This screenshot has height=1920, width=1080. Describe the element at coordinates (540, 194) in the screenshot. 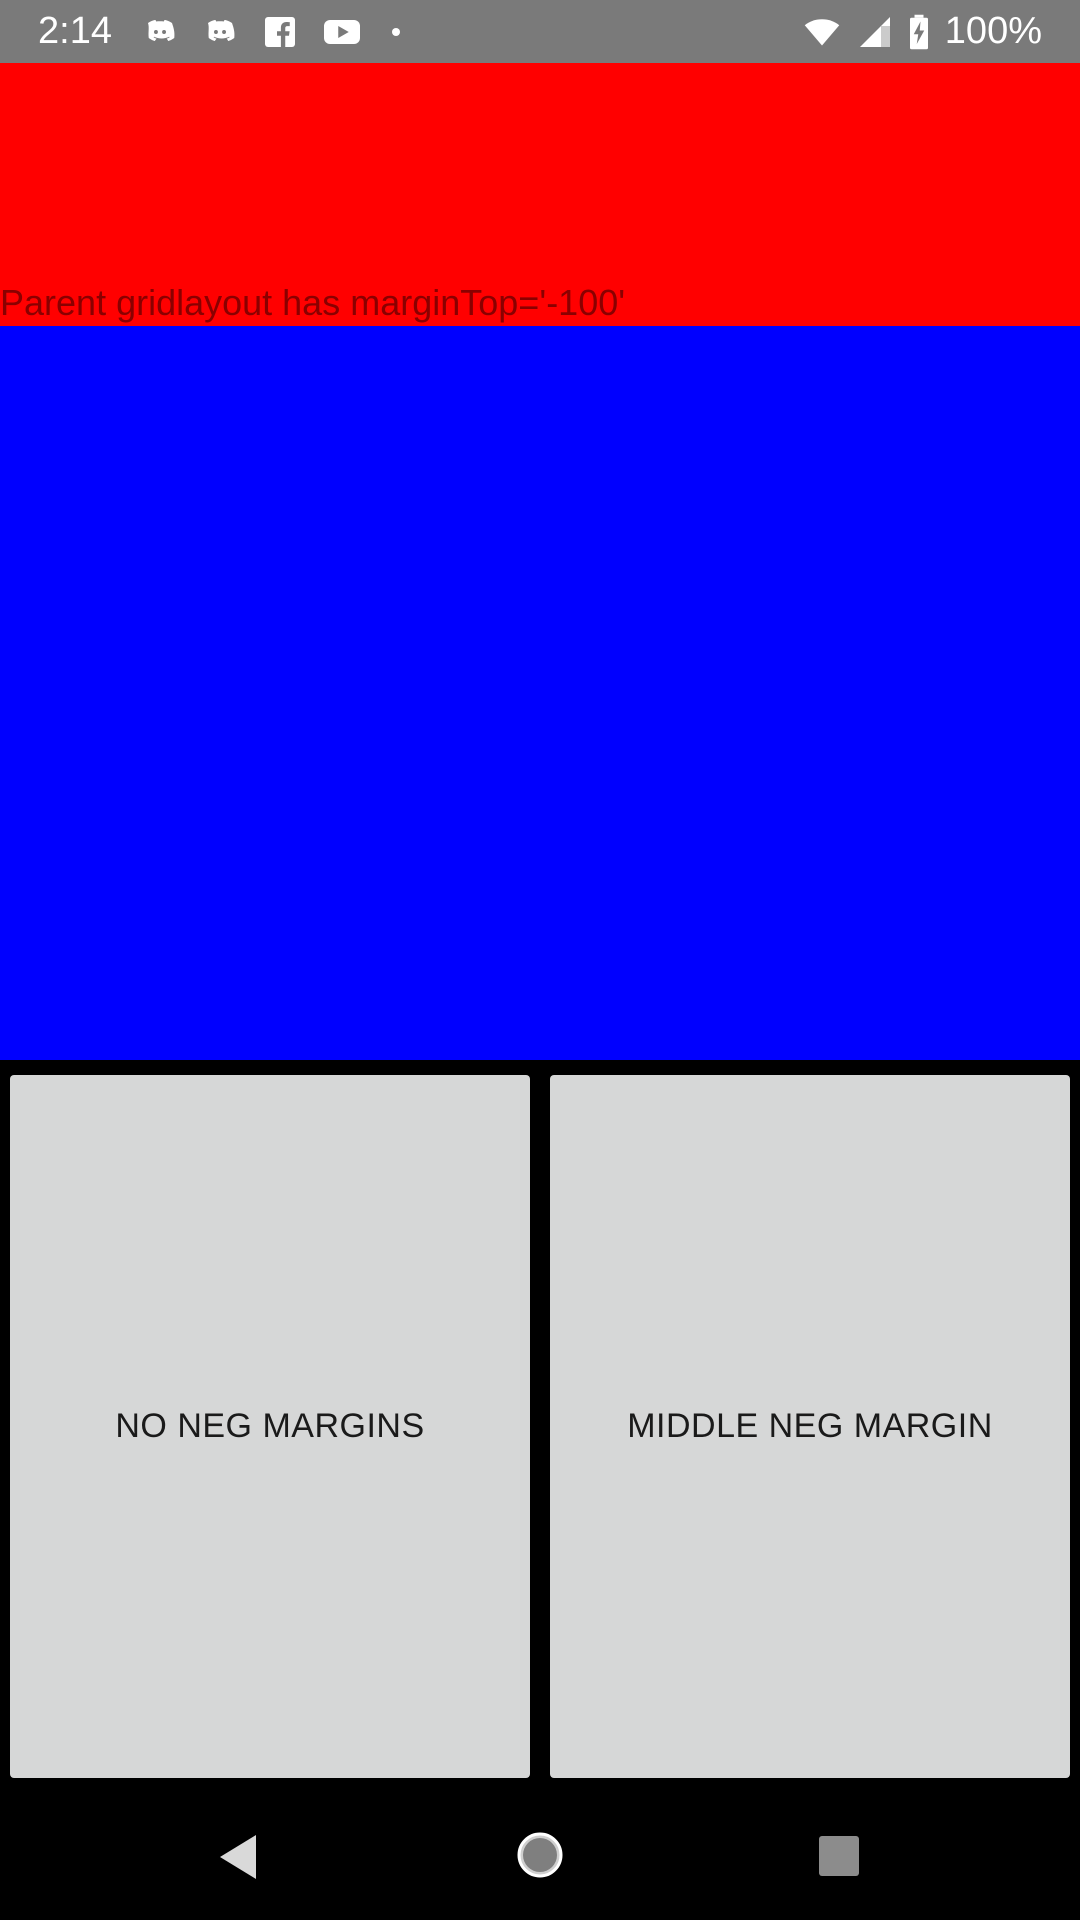

I see `red-region: Parent gridlayout has marginTop='-100'` at that location.